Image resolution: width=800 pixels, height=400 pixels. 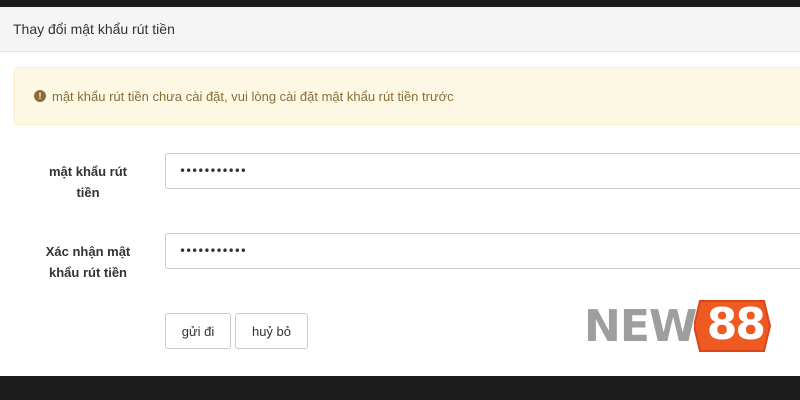 What do you see at coordinates (88, 182) in the screenshot?
I see `withdrawal-password-label: mật khẩu rút tiền` at bounding box center [88, 182].